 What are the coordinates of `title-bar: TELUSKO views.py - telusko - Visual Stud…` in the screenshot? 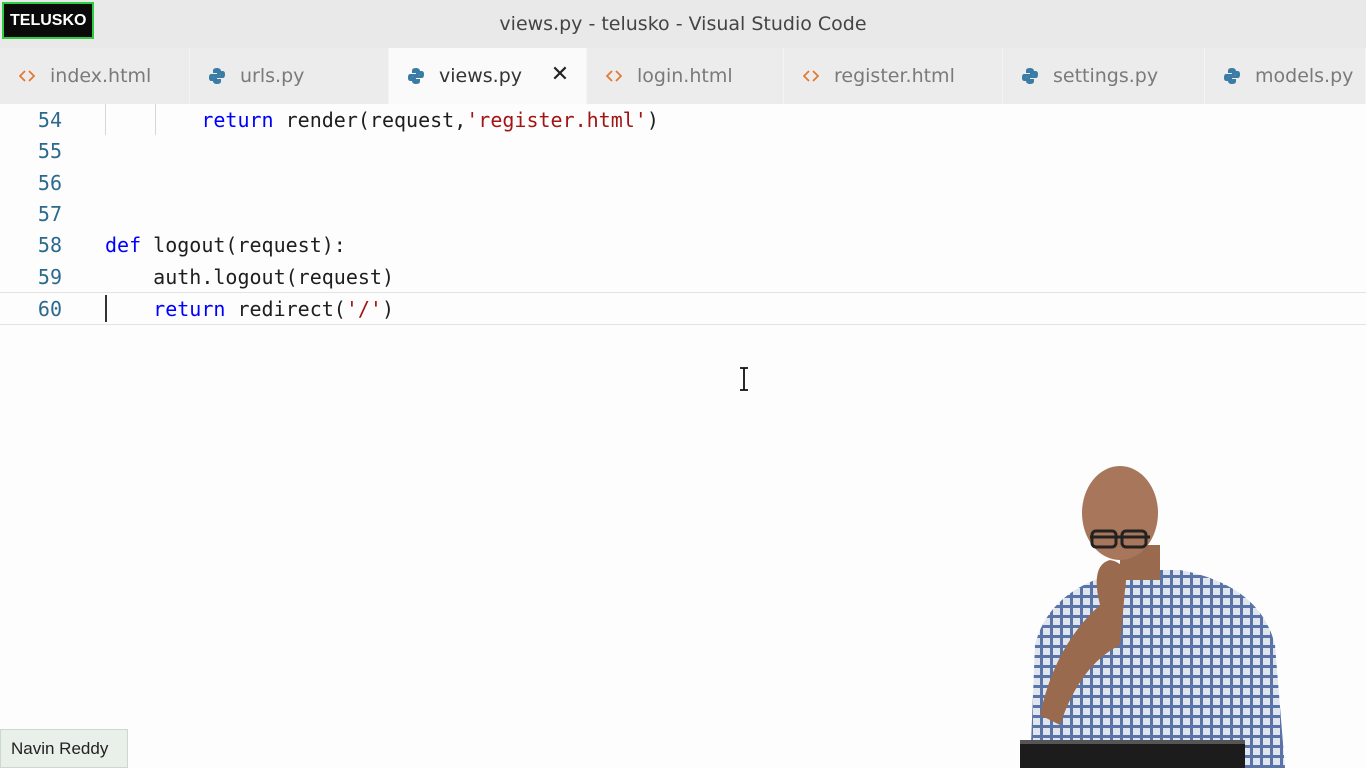 It's located at (683, 24).